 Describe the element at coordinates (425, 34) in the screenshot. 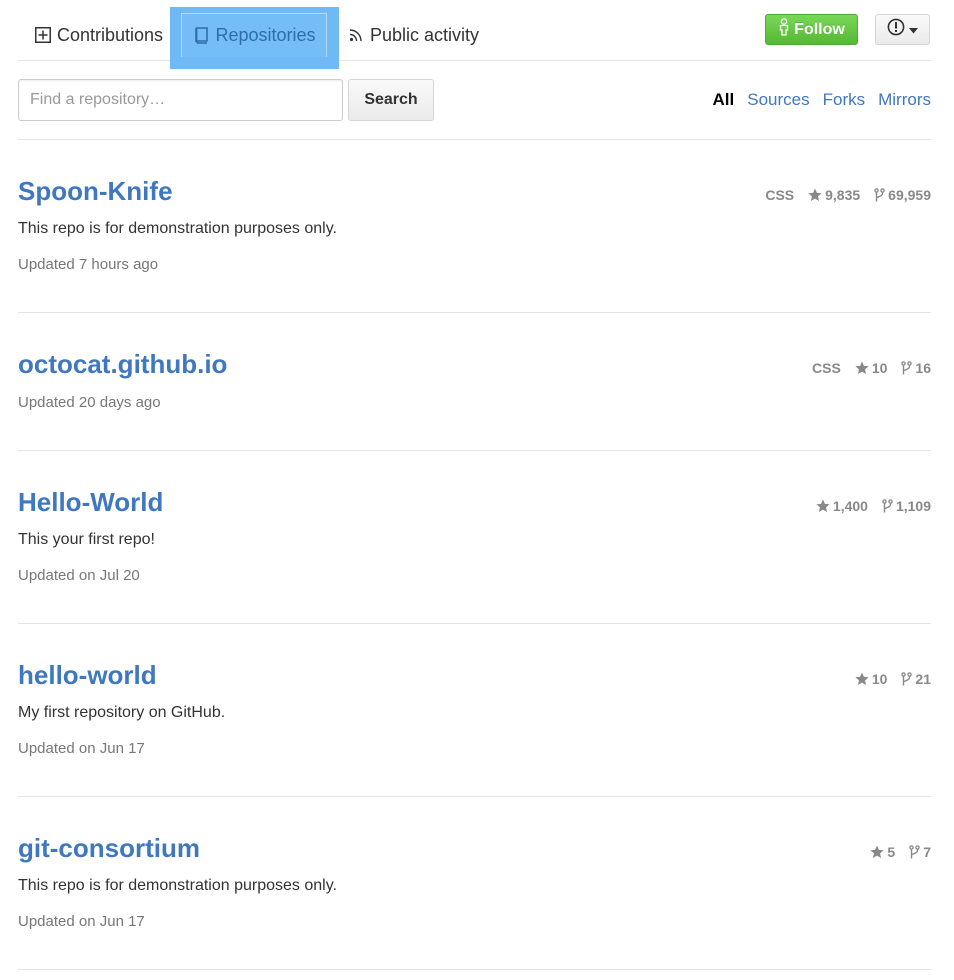

I see `tab-public-activity-label: Public activity` at that location.